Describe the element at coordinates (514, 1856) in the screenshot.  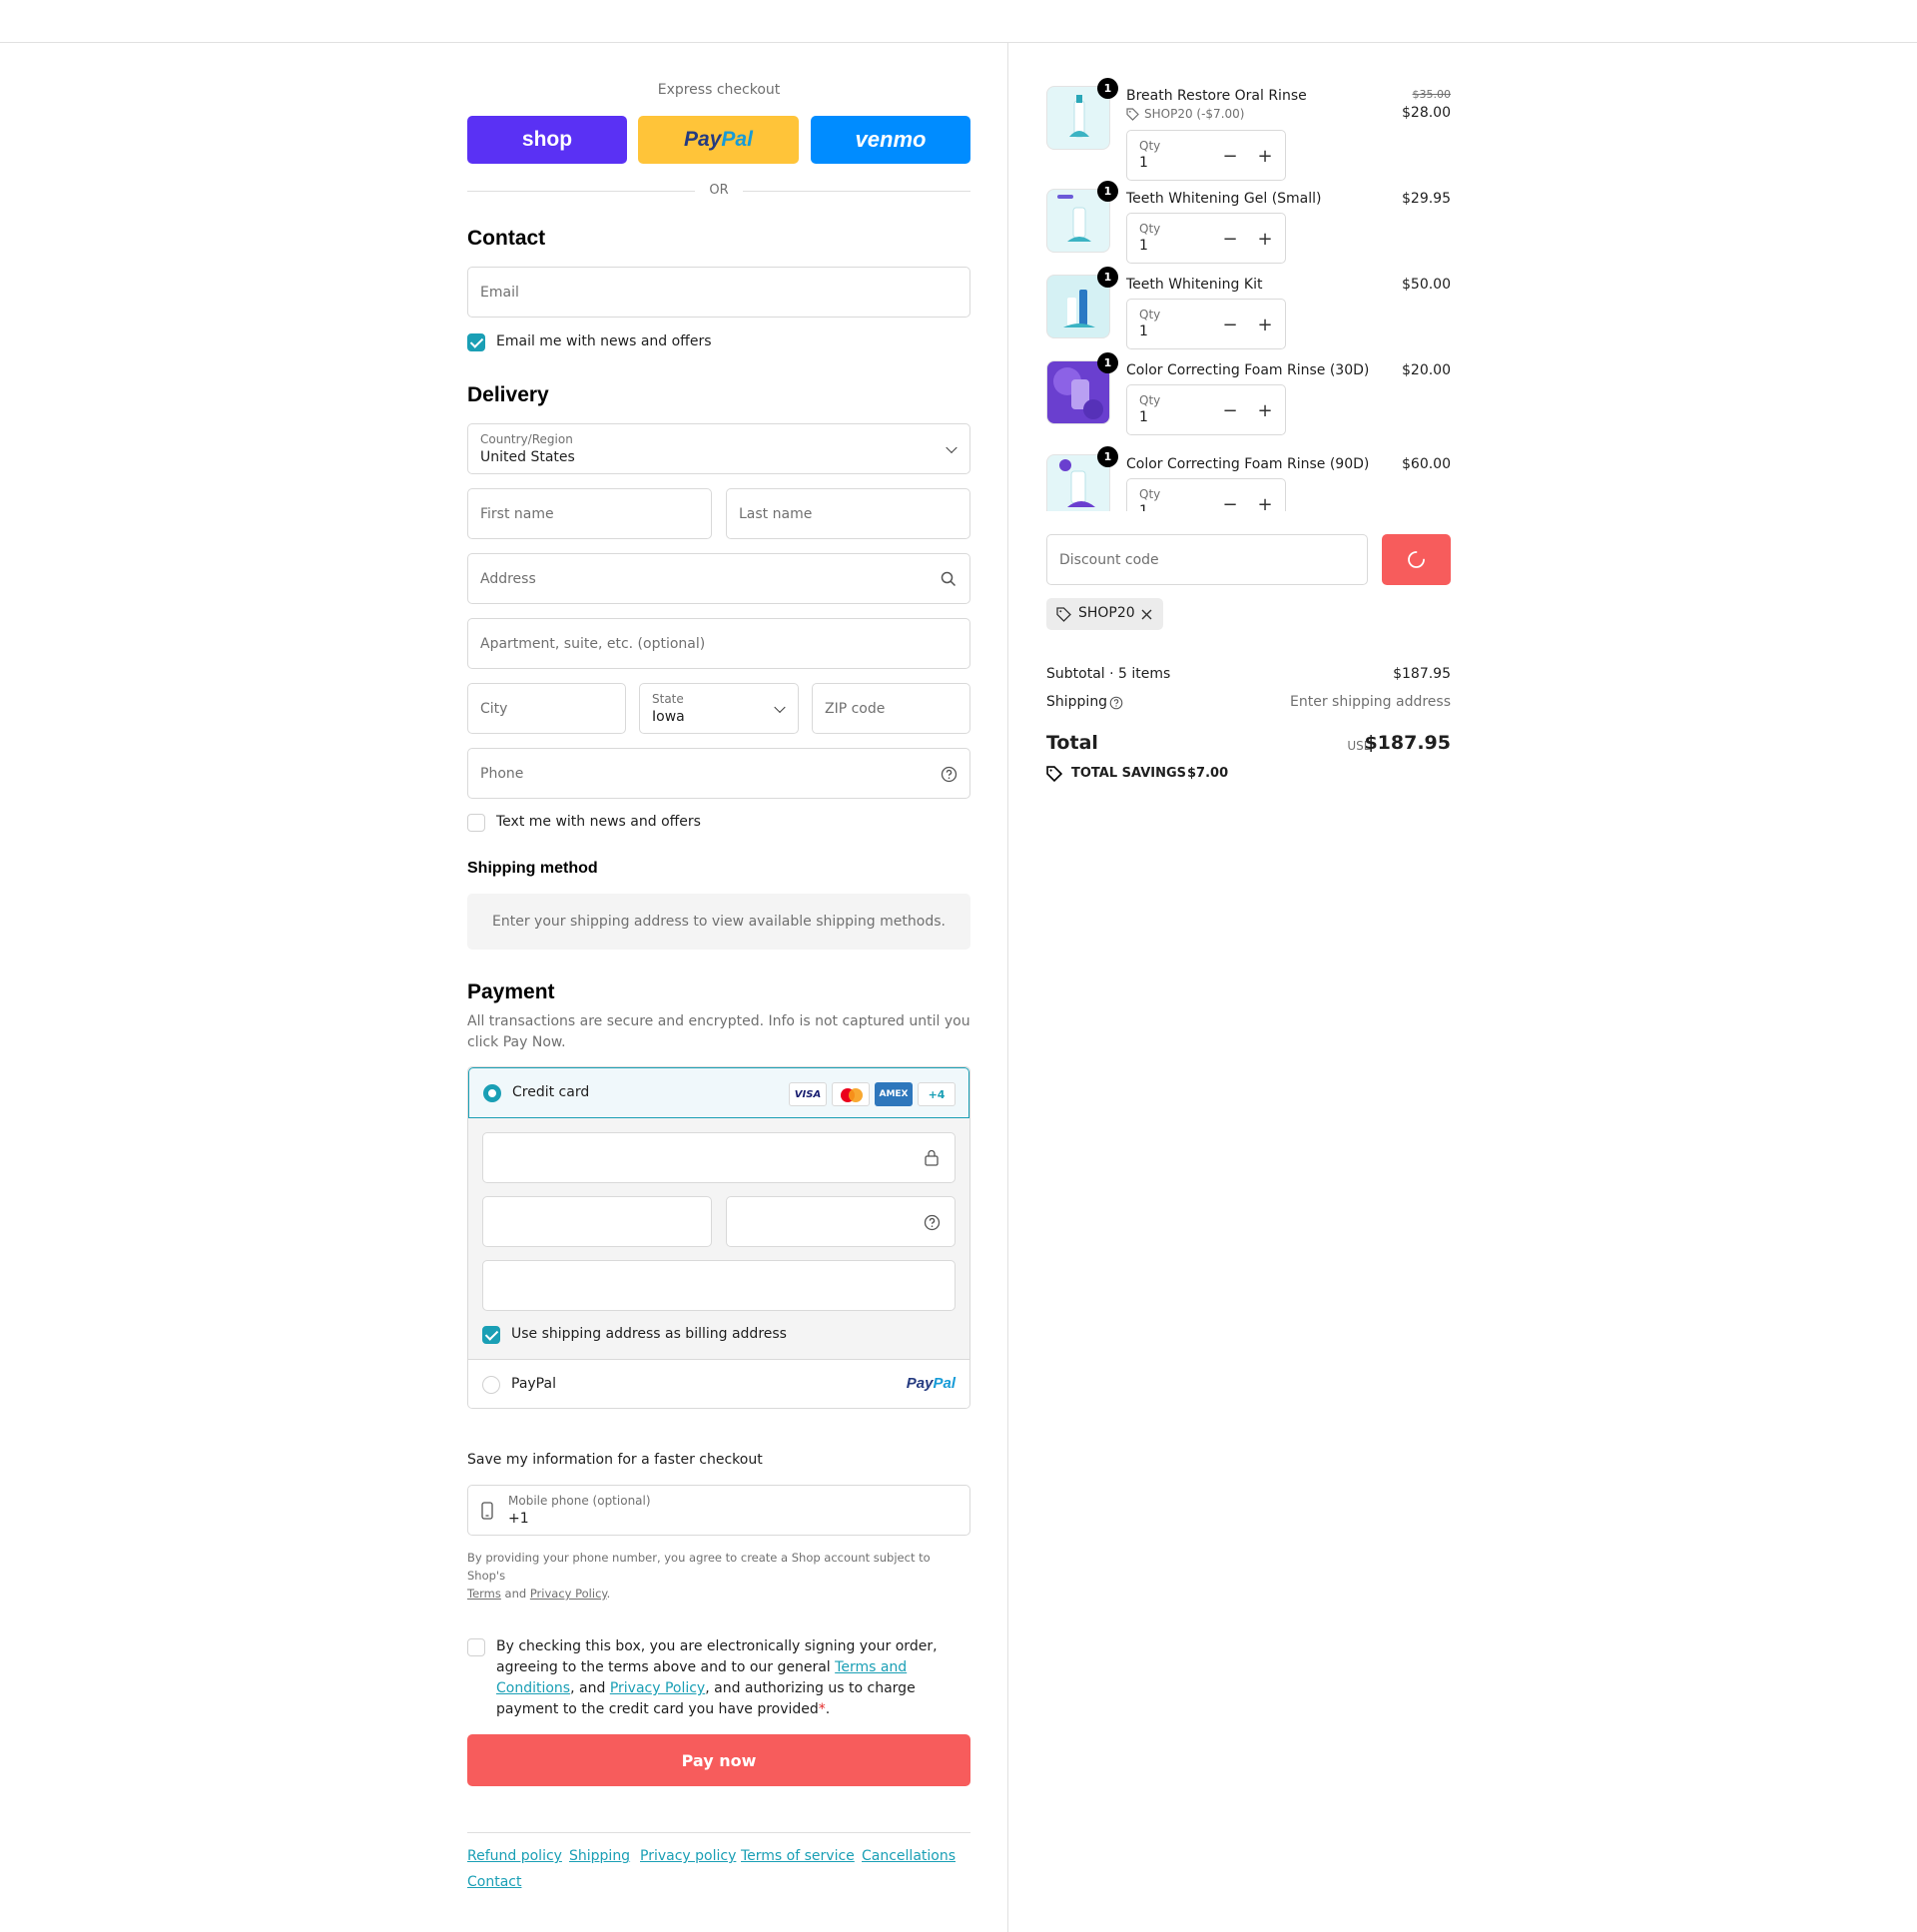
I see `refund-policy-link: Refund policy` at that location.